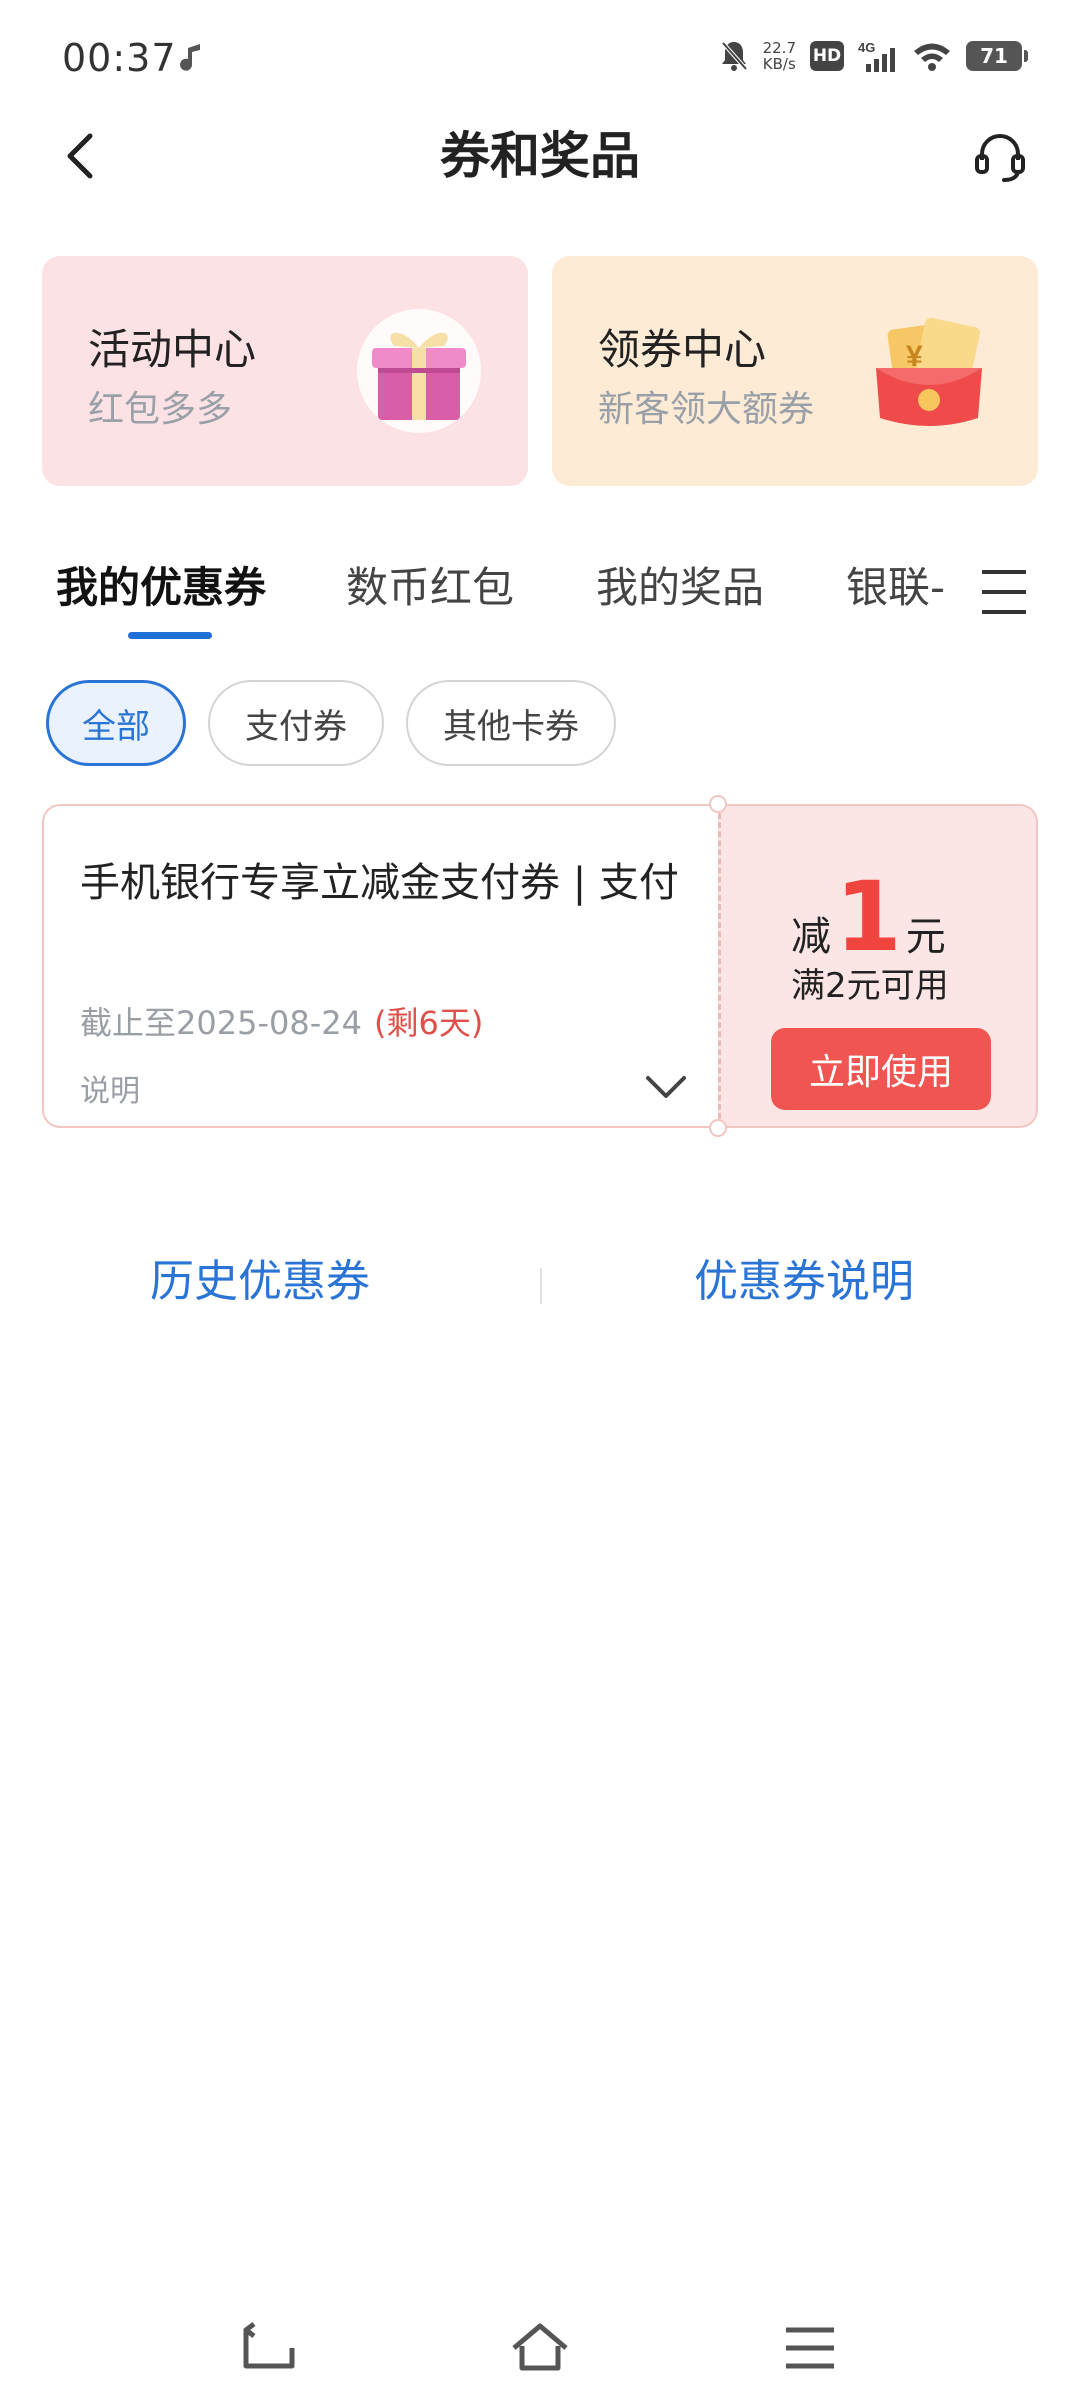 The height and width of the screenshot is (2400, 1080). Describe the element at coordinates (419, 371) in the screenshot. I see `gift-box-icon` at that location.